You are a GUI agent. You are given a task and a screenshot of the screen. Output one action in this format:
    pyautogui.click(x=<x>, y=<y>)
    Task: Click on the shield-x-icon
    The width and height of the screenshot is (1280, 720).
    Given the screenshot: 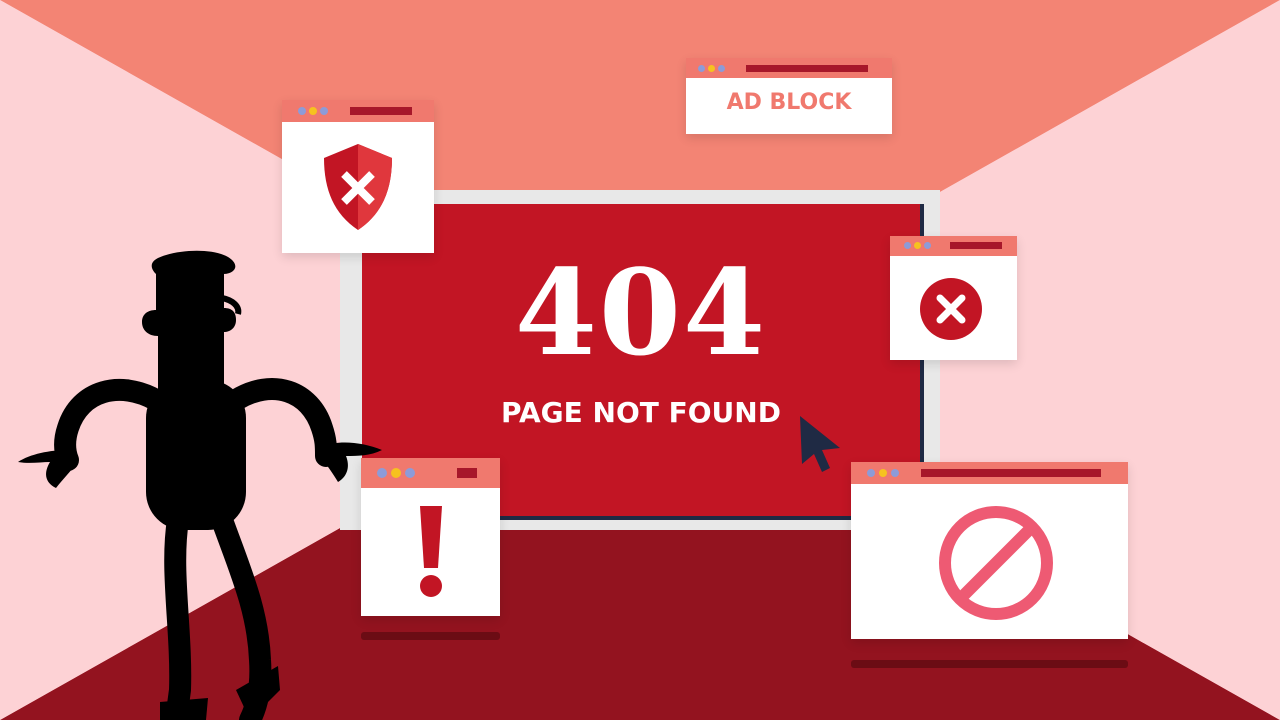 What is the action you would take?
    pyautogui.click(x=358, y=187)
    